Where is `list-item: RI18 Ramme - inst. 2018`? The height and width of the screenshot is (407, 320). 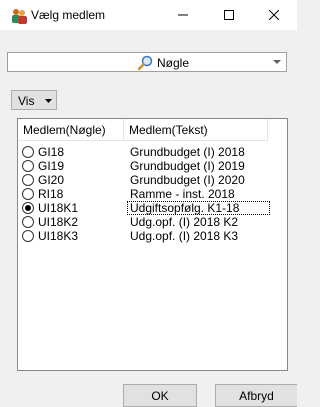 list-item: RI18 Ramme - inst. 2018 is located at coordinates (152, 194).